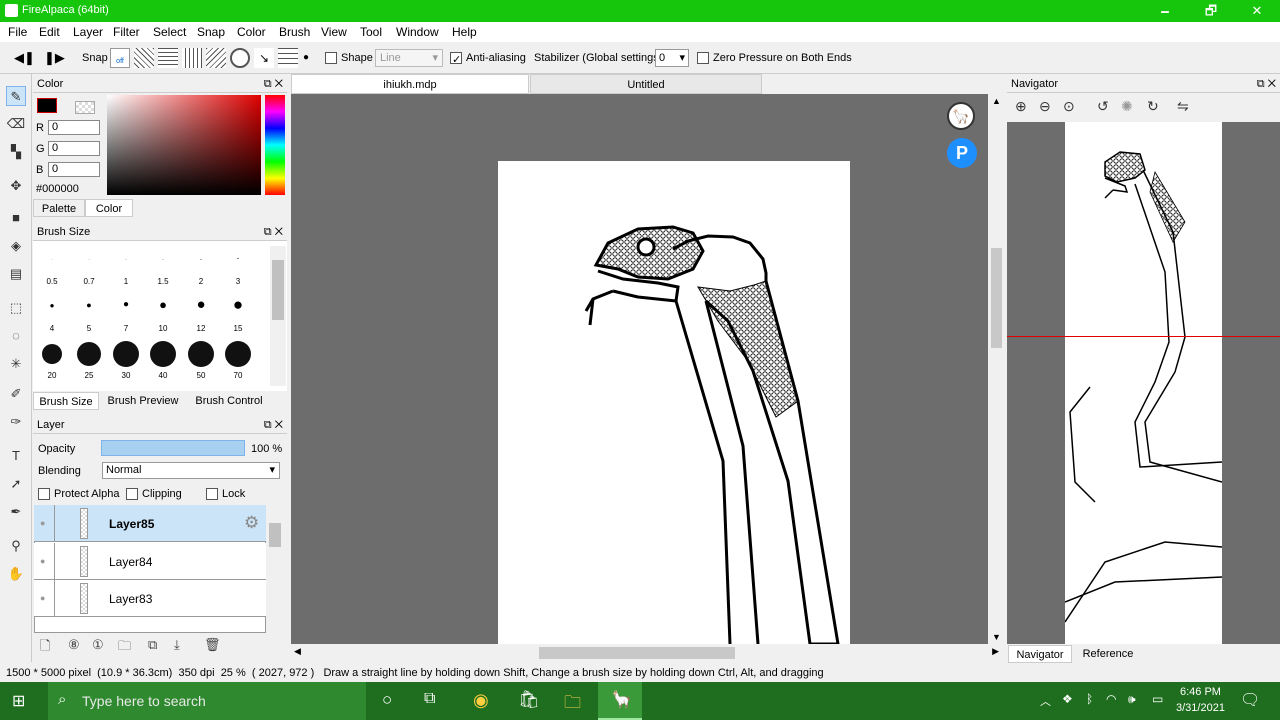 Image resolution: width=1280 pixels, height=720 pixels. What do you see at coordinates (646, 84) in the screenshot?
I see `tab-document-untitled: Untitled` at bounding box center [646, 84].